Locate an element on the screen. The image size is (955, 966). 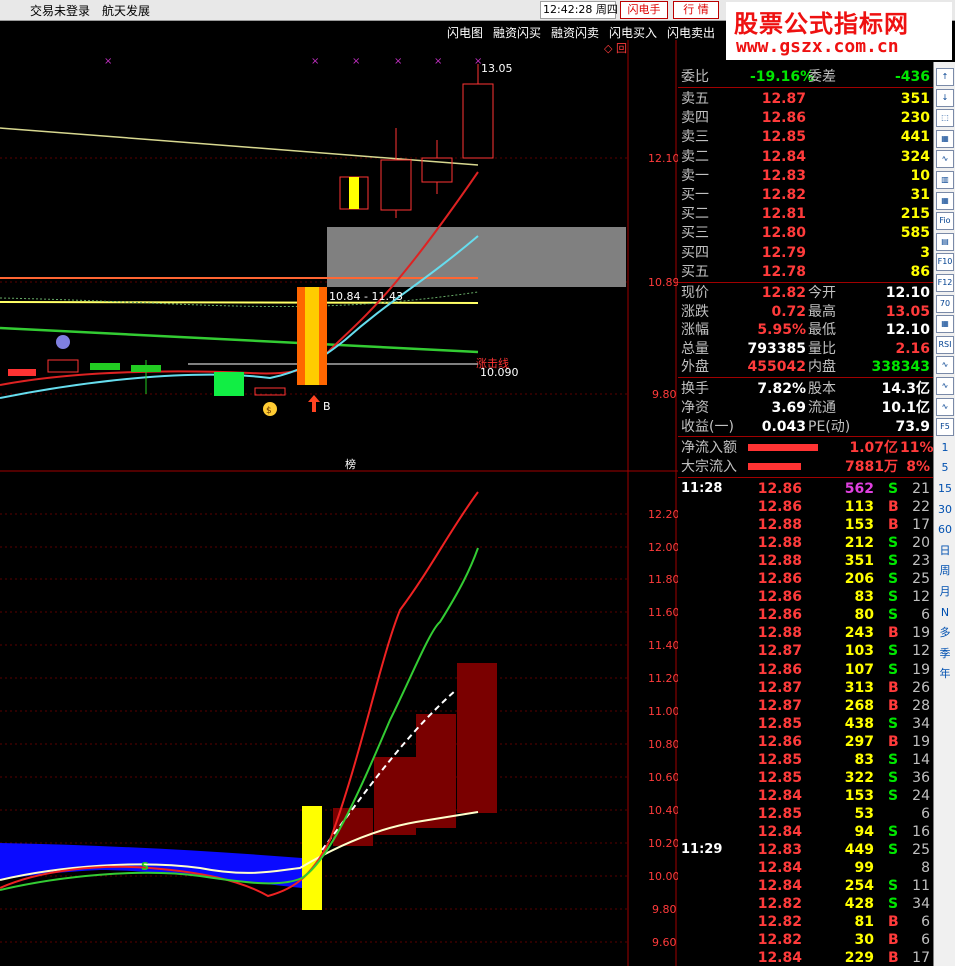
bid-row: 买四 12.79 3 is located at coordinates (805, 253).